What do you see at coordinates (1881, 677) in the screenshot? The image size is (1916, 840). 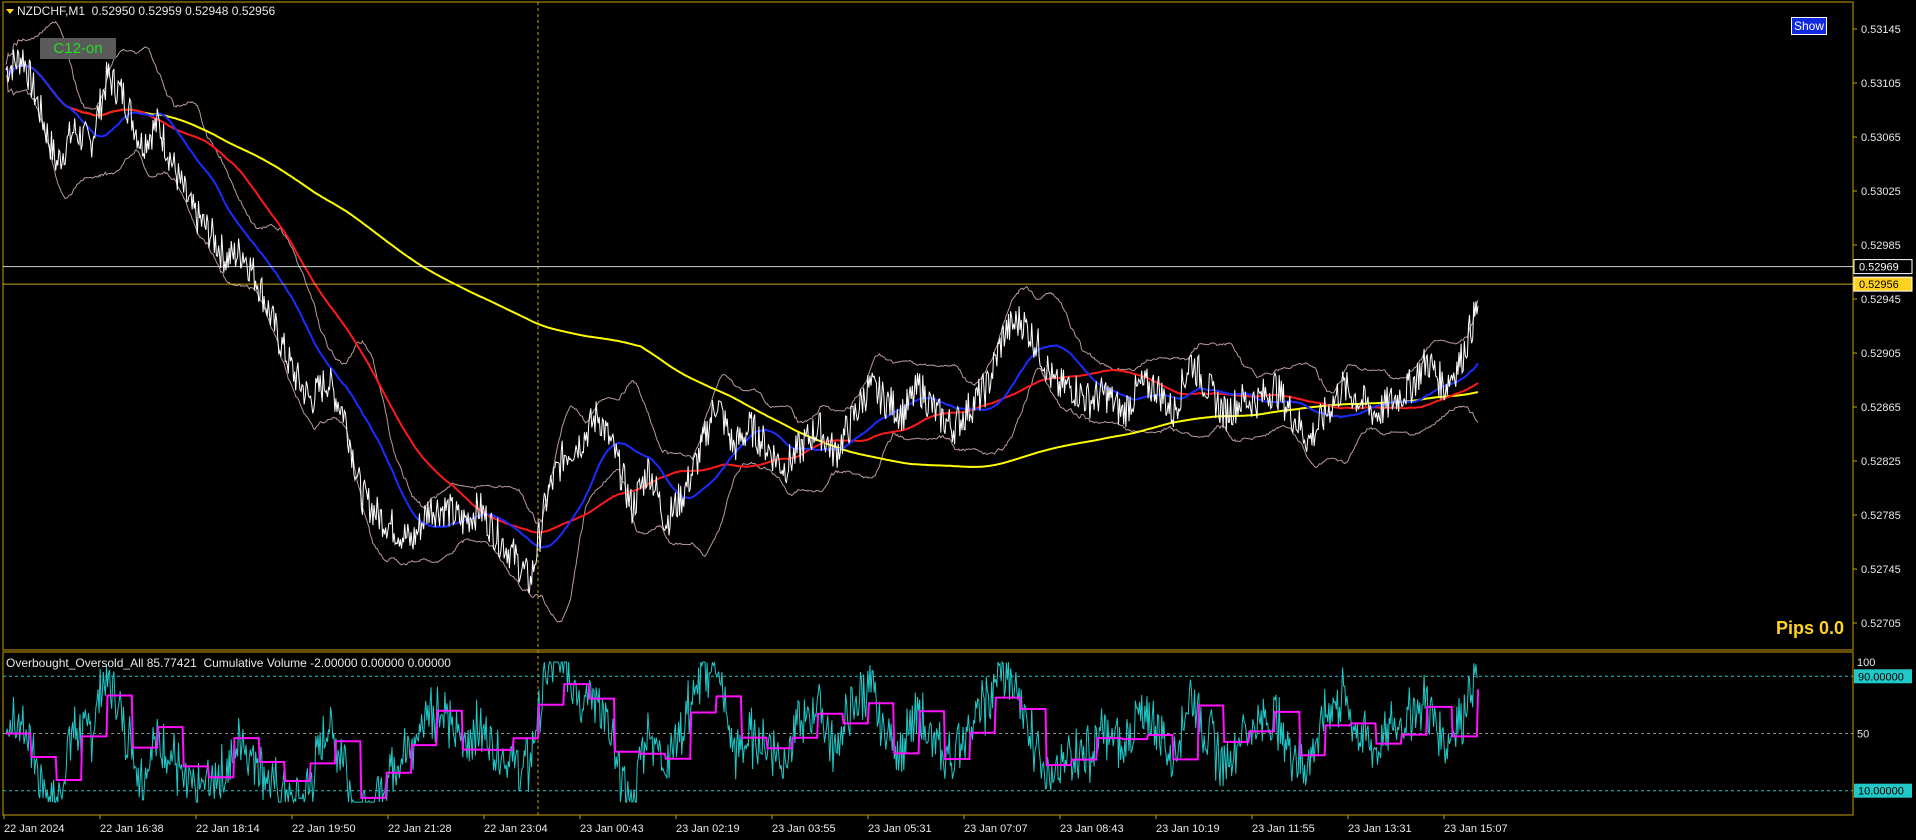 I see `level-label: 90.00000` at bounding box center [1881, 677].